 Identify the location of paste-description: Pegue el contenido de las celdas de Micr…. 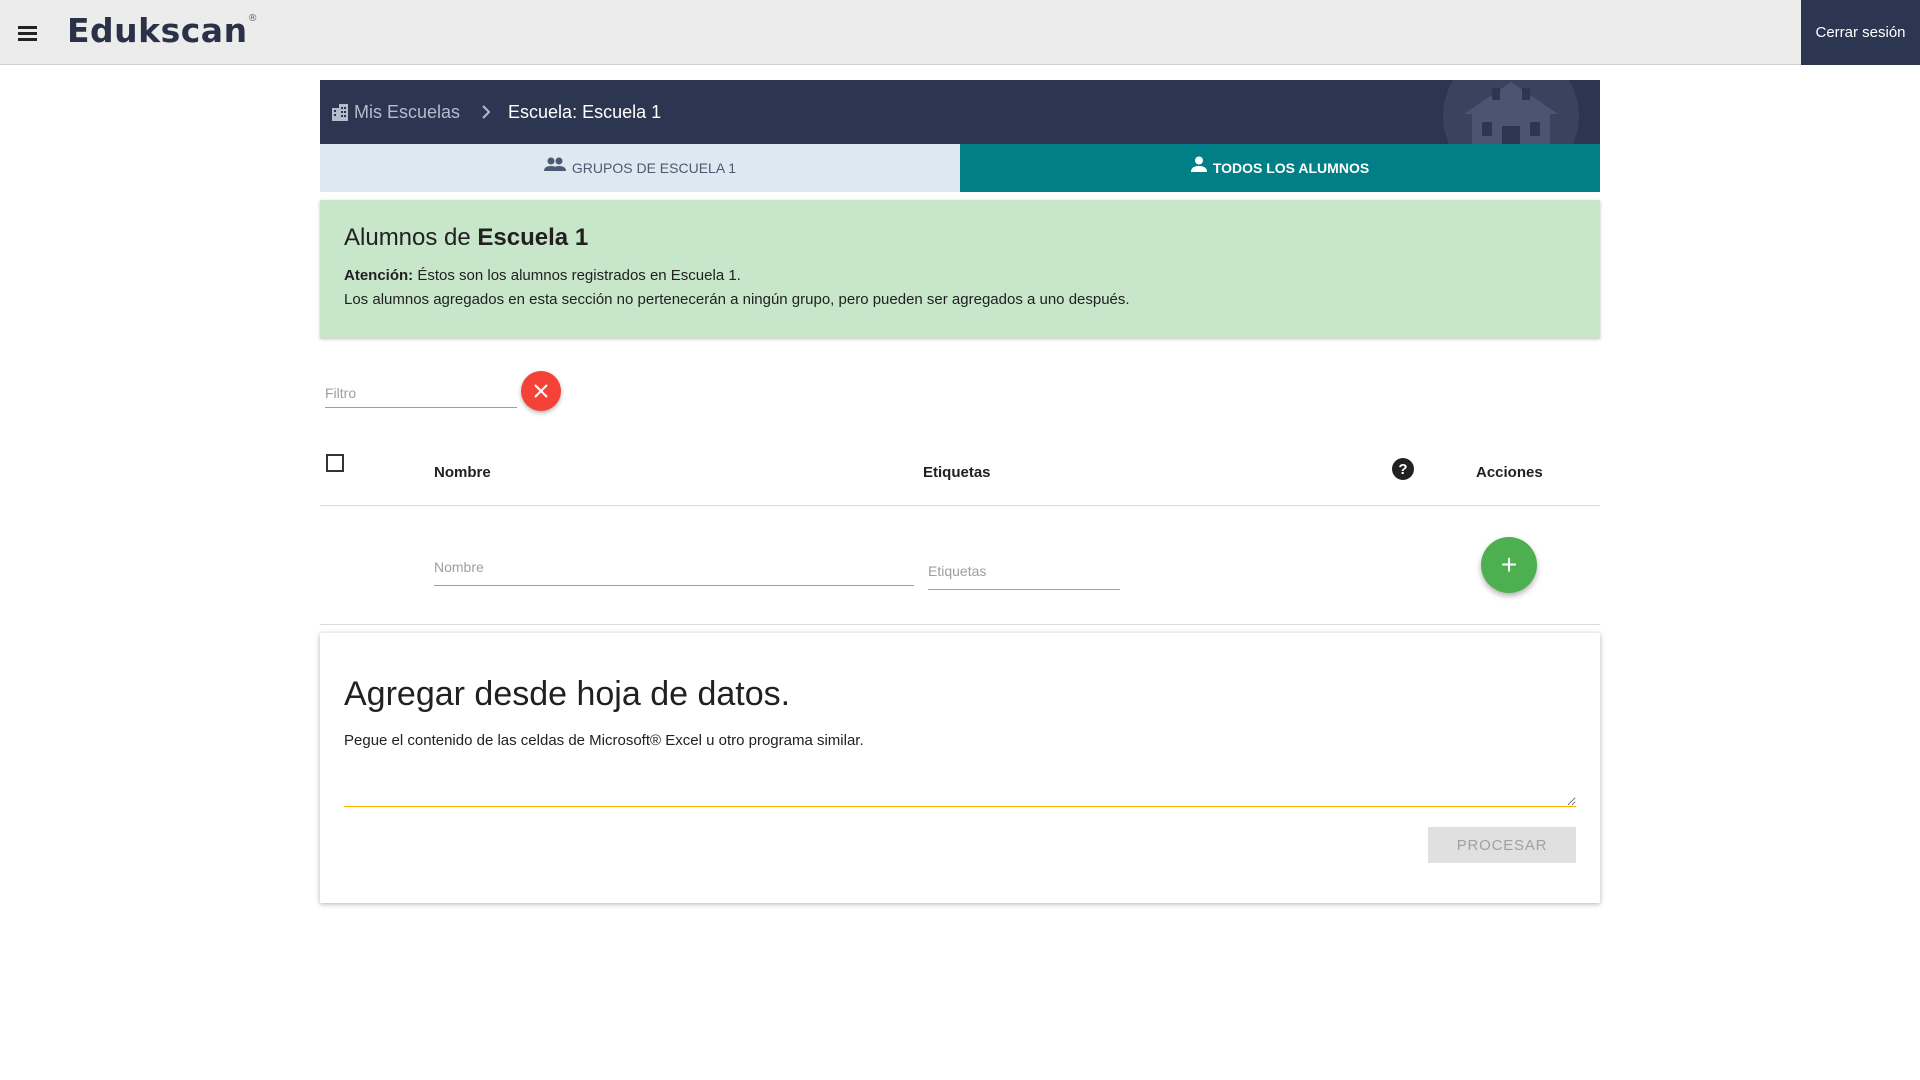
(604, 740).